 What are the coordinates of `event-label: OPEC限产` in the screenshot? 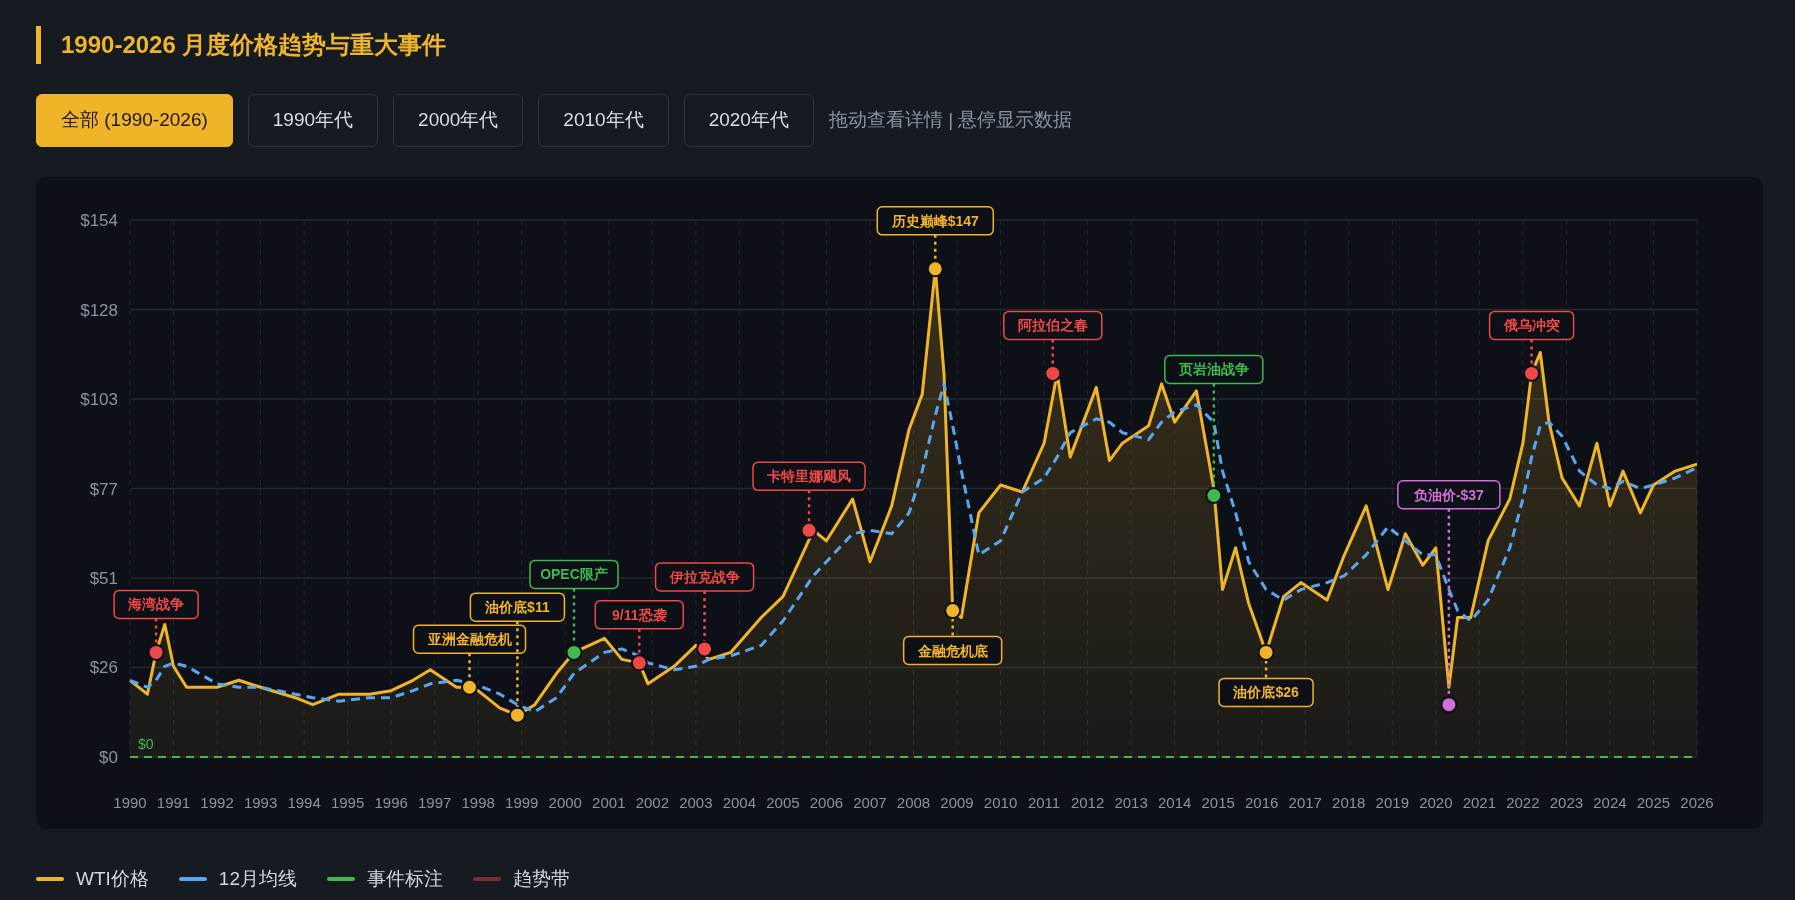 It's located at (574, 574).